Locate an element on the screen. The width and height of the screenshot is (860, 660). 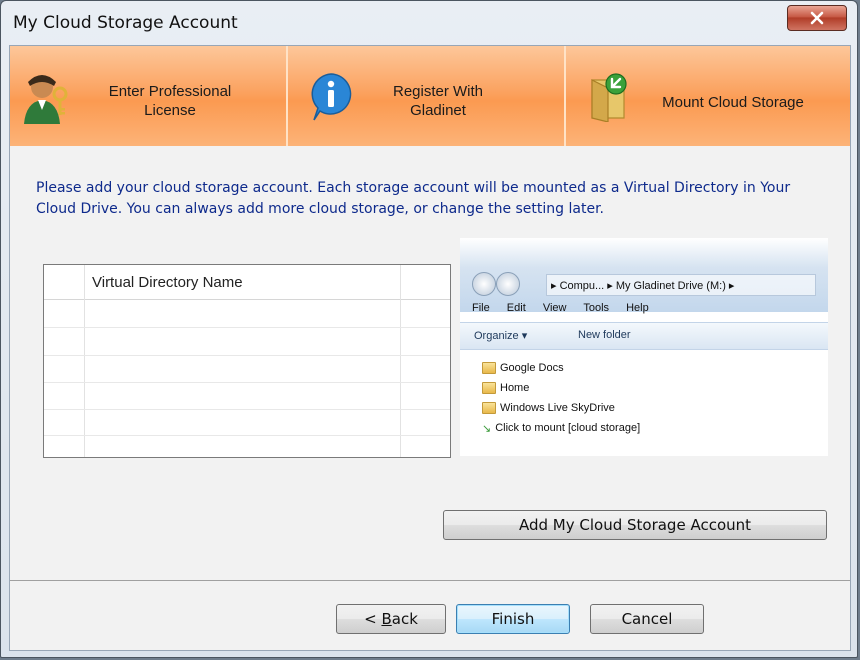
preview-organize: Organize ▾ is located at coordinates (501, 336).